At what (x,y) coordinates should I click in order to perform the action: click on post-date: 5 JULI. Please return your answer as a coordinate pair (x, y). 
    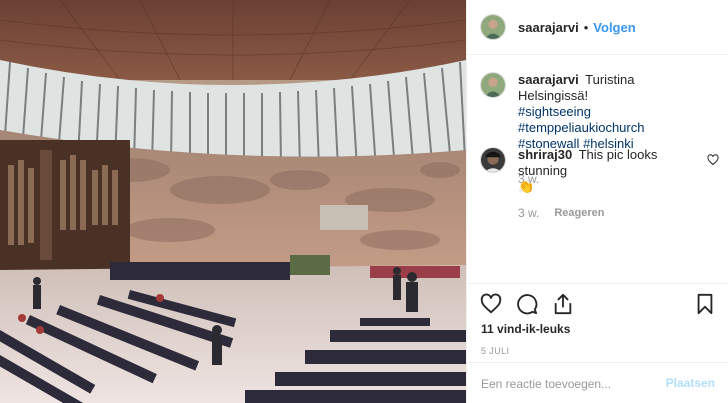
    Looking at the image, I should click on (495, 351).